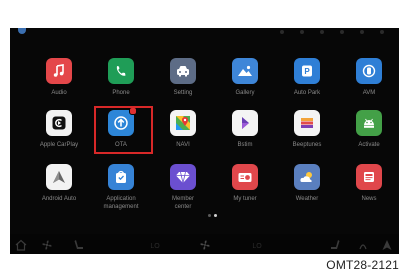  I want to click on app-gallery: Gallery, so click(244, 88).